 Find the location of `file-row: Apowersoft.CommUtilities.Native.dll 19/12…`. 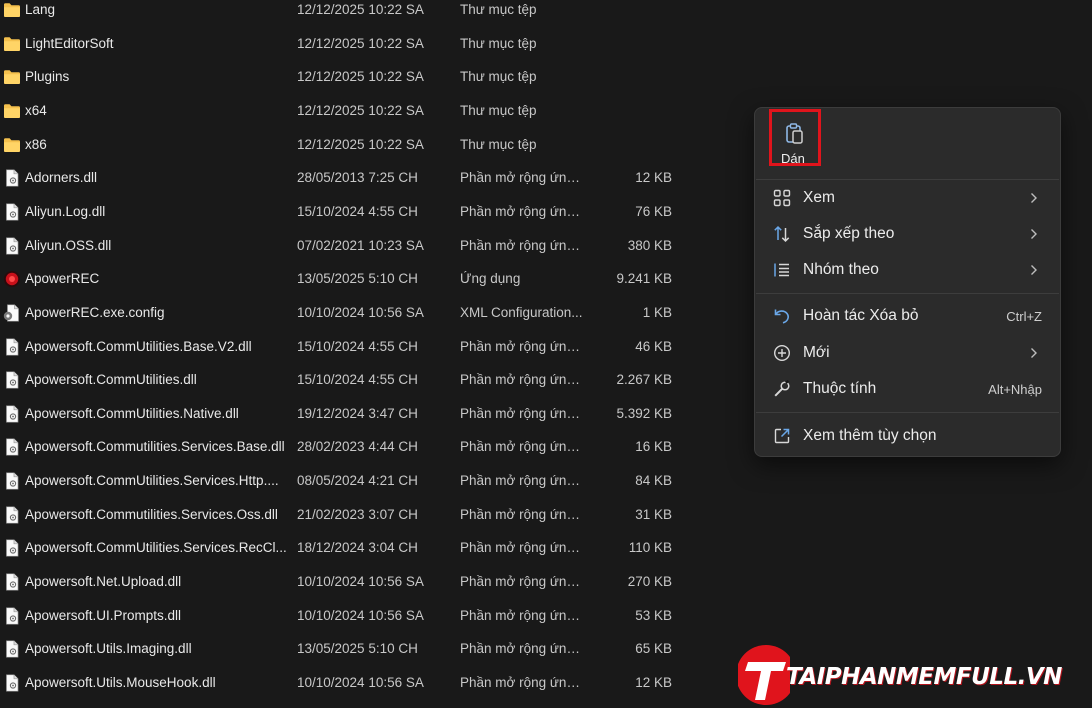

file-row: Apowersoft.CommUtilities.Native.dll 19/12… is located at coordinates (350, 420).